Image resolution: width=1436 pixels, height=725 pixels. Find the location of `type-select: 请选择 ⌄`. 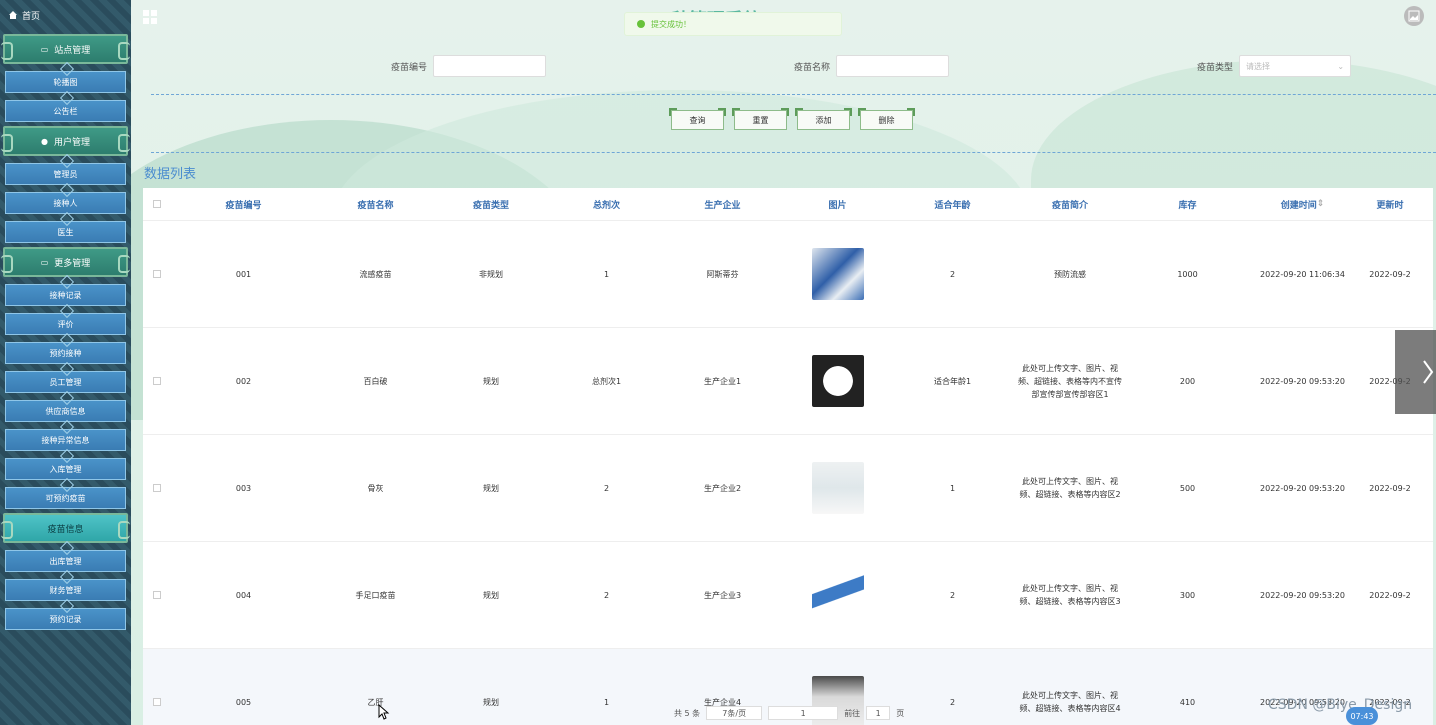

type-select: 请选择 ⌄ is located at coordinates (1295, 66).